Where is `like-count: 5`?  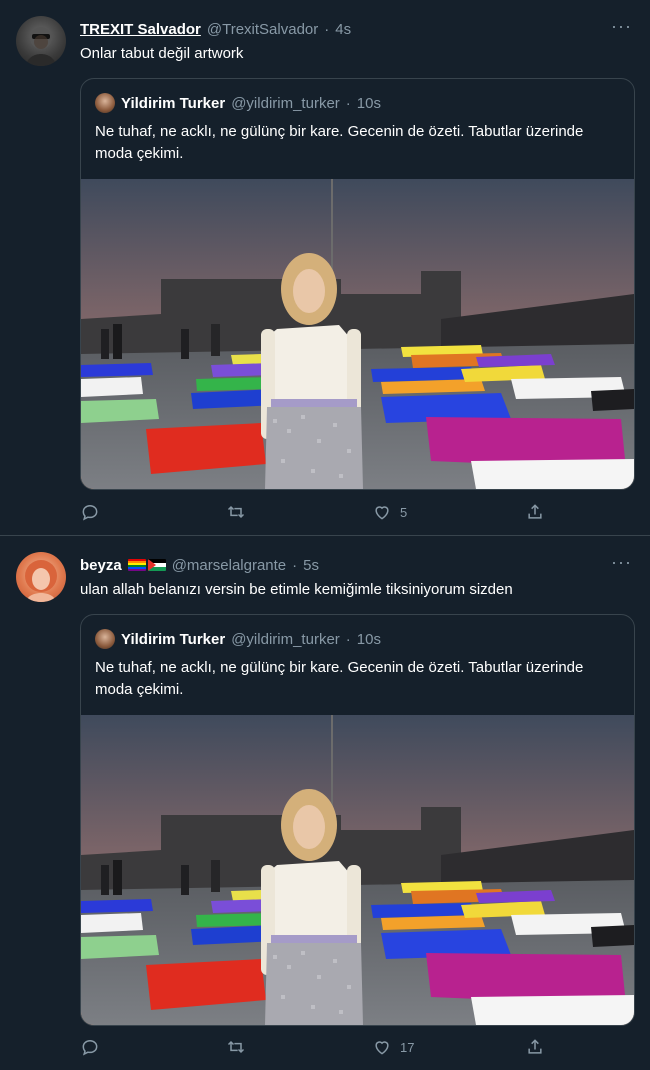 like-count: 5 is located at coordinates (404, 512).